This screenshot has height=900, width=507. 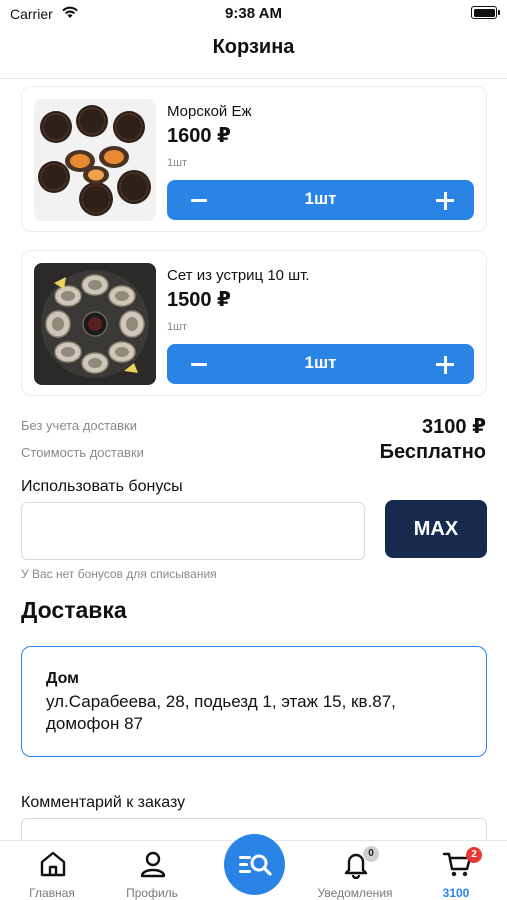 I want to click on search-menu-icon, so click(x=255, y=865).